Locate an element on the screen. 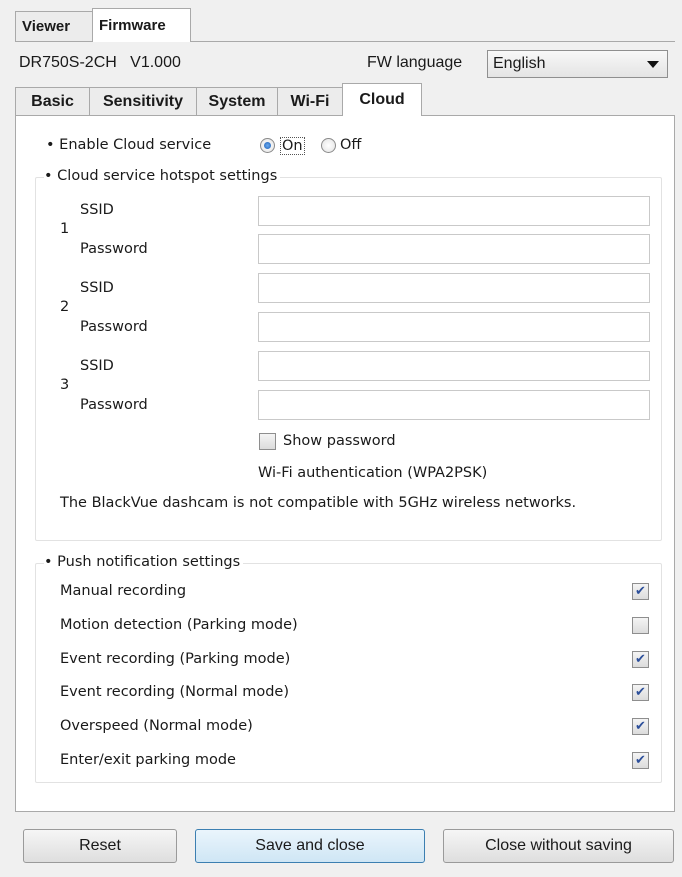  push-item-event-parking: Event recording (Parking mode) is located at coordinates (175, 659).